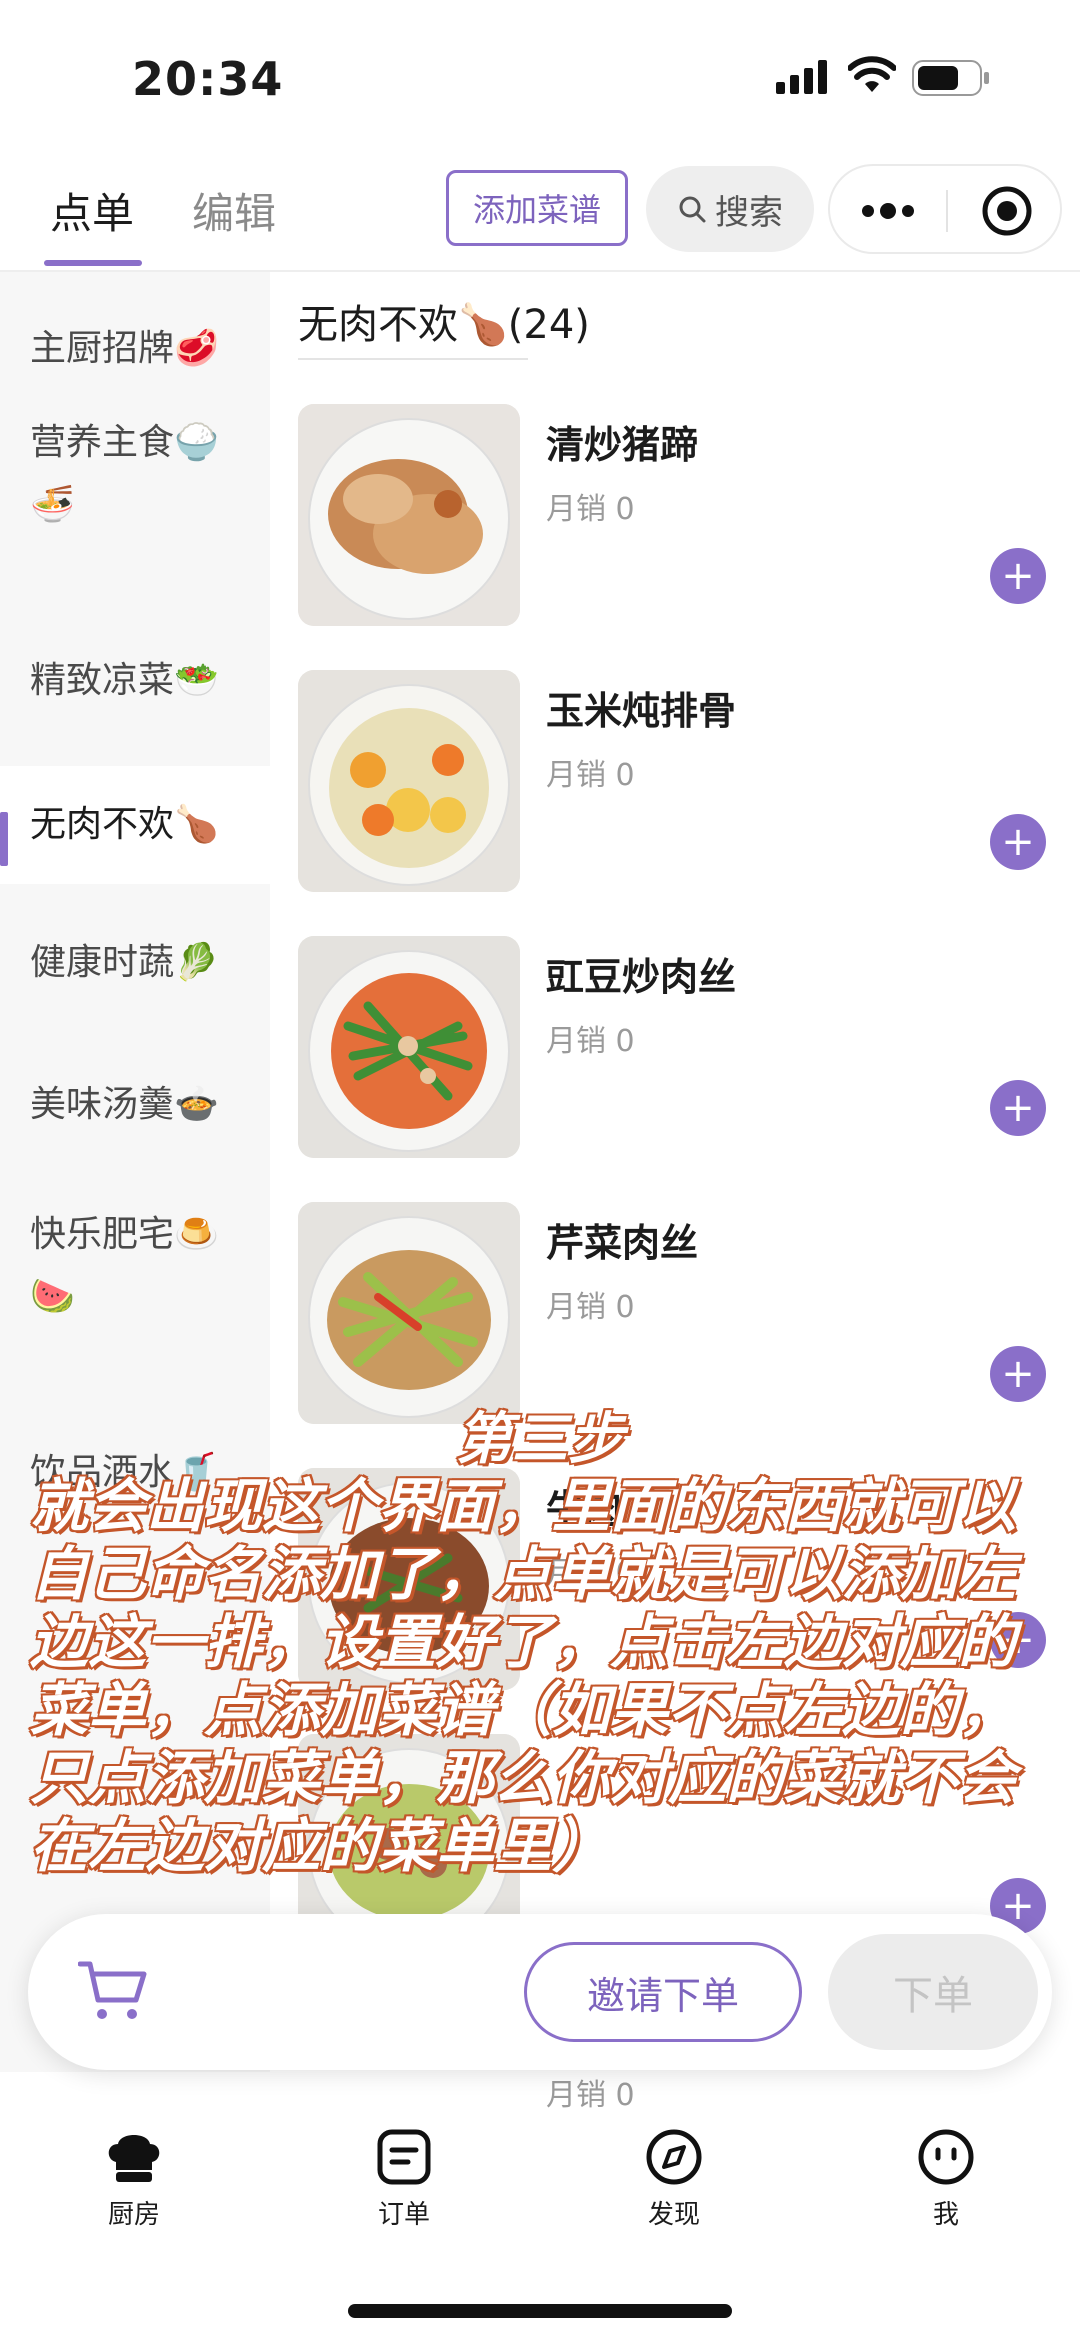  I want to click on dish-item: 玉米炖排骨 月销 0 +, so click(678, 782).